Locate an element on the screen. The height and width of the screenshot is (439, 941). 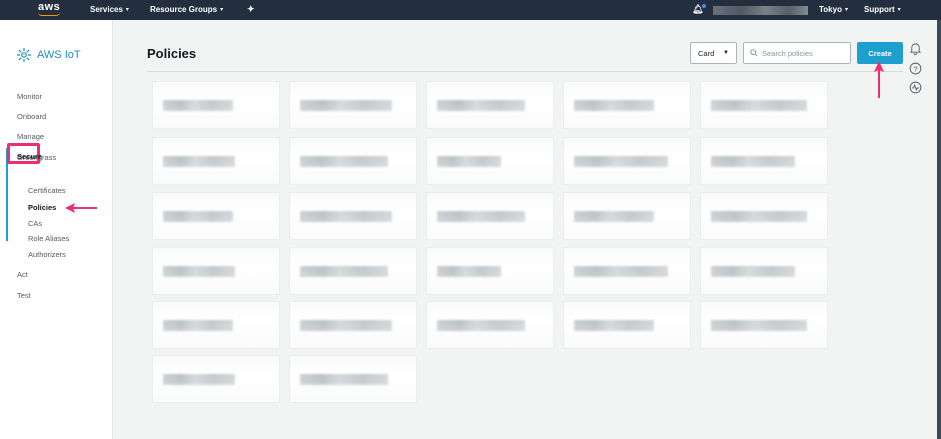
resource-groups-menu: Resource Groups ▾ is located at coordinates (186, 9).